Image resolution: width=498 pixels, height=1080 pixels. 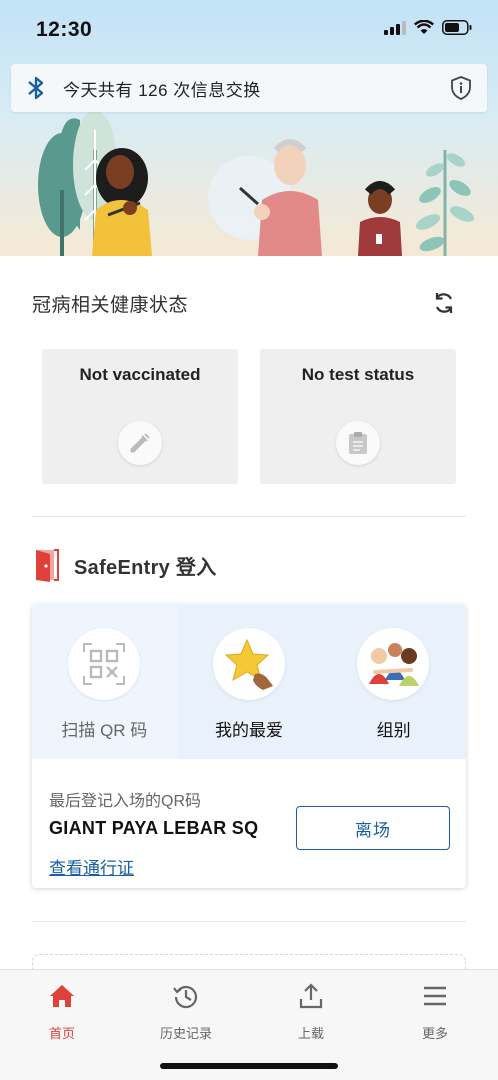 What do you see at coordinates (358, 374) in the screenshot?
I see `test-status-label: No test status` at bounding box center [358, 374].